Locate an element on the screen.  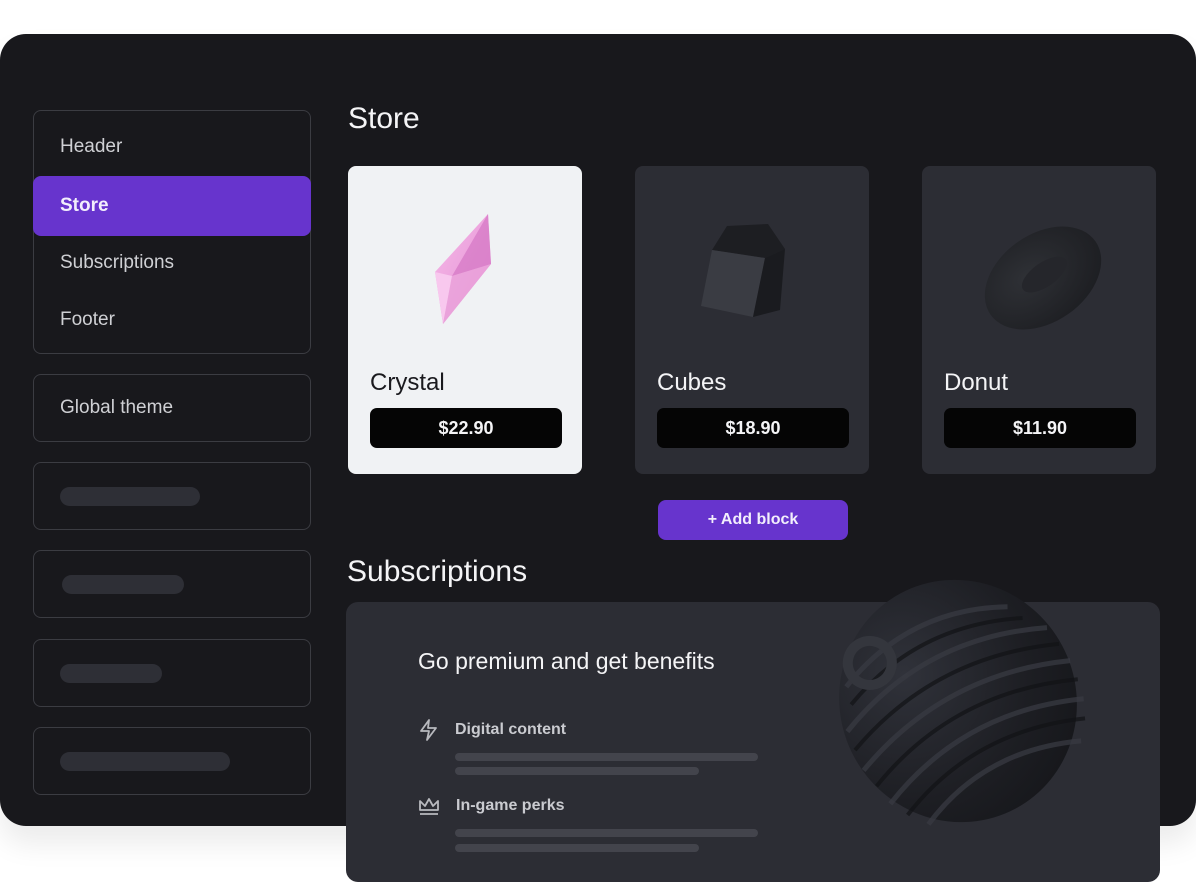
price-button: $22.90 is located at coordinates (466, 428).